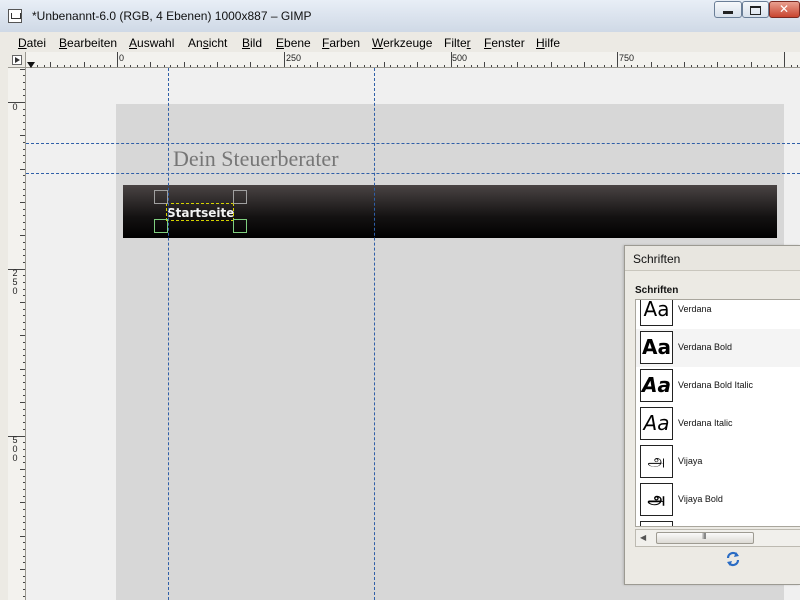  What do you see at coordinates (252, 43) in the screenshot?
I see `menu-bild: Bild` at bounding box center [252, 43].